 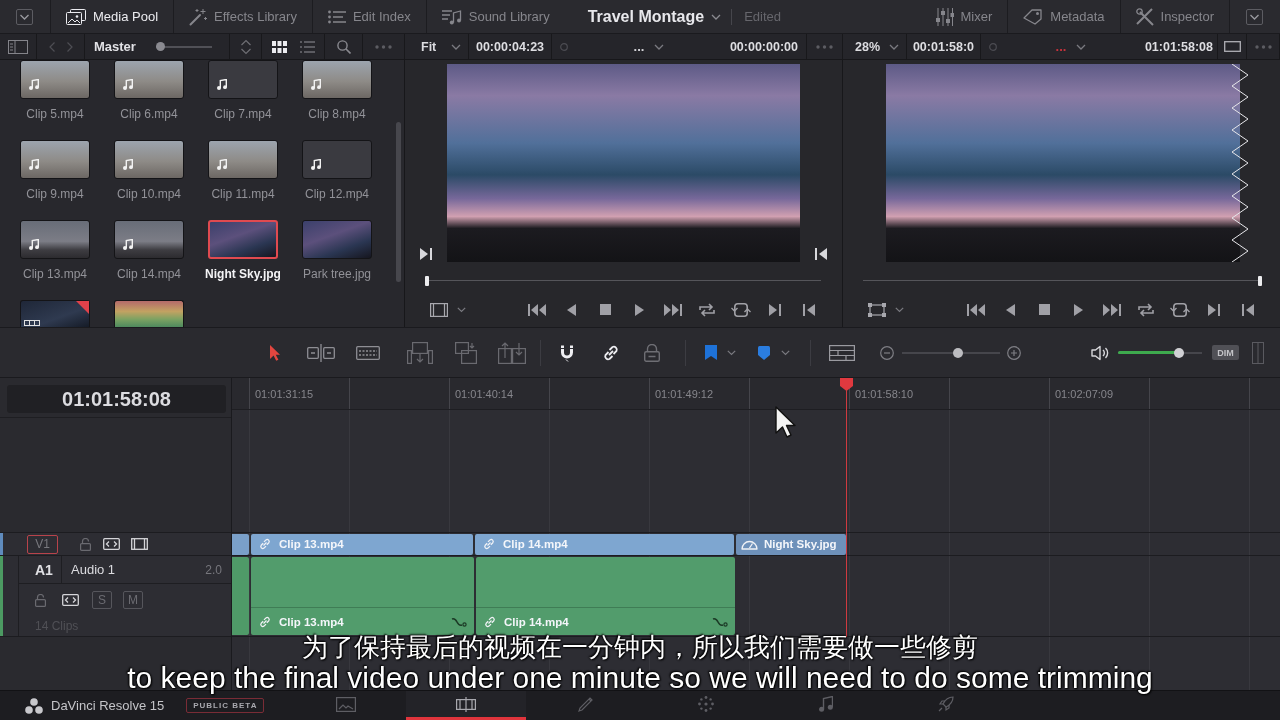 What do you see at coordinates (1174, 16) in the screenshot?
I see `panel-button: Inspector` at bounding box center [1174, 16].